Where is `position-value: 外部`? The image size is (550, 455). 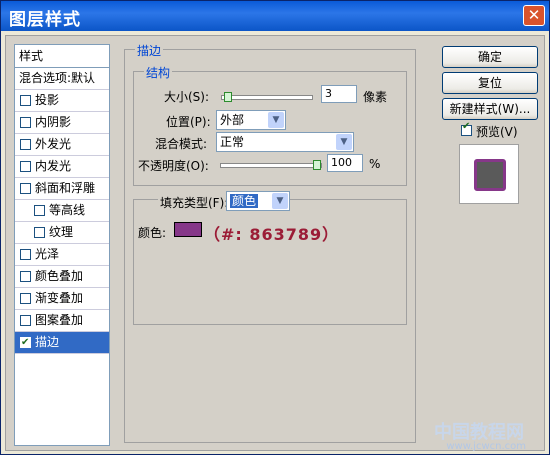
position-value: 外部 is located at coordinates (232, 120).